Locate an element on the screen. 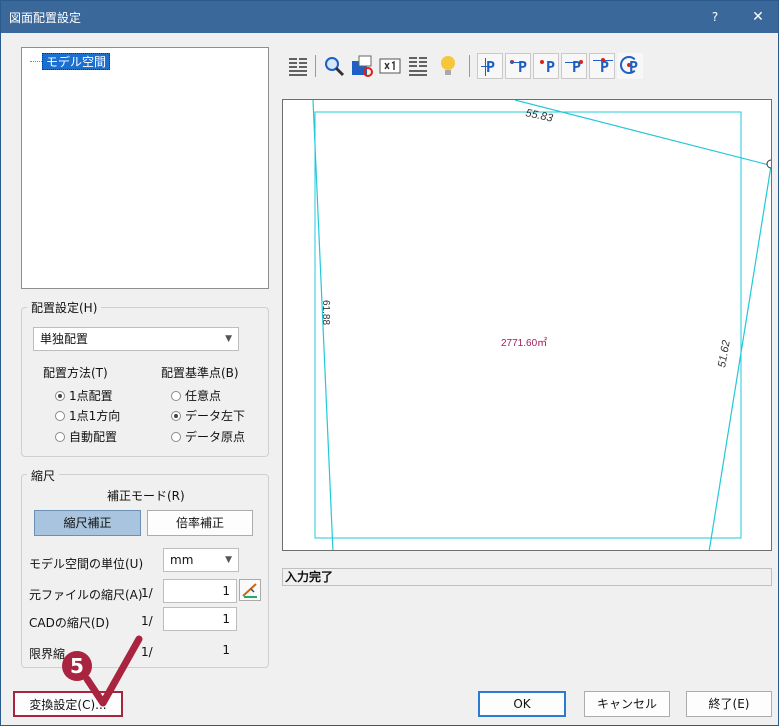 The width and height of the screenshot is (779, 726). limit-scale-value: 1 is located at coordinates (200, 650).